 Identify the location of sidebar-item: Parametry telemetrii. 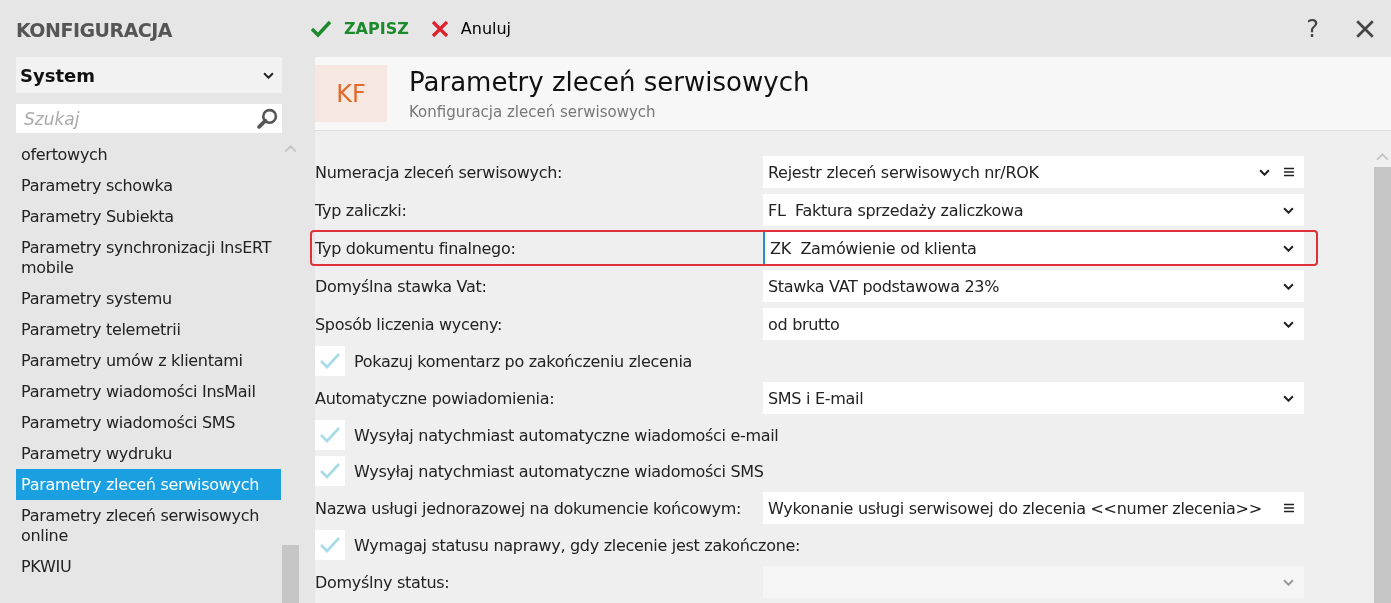
(148, 329).